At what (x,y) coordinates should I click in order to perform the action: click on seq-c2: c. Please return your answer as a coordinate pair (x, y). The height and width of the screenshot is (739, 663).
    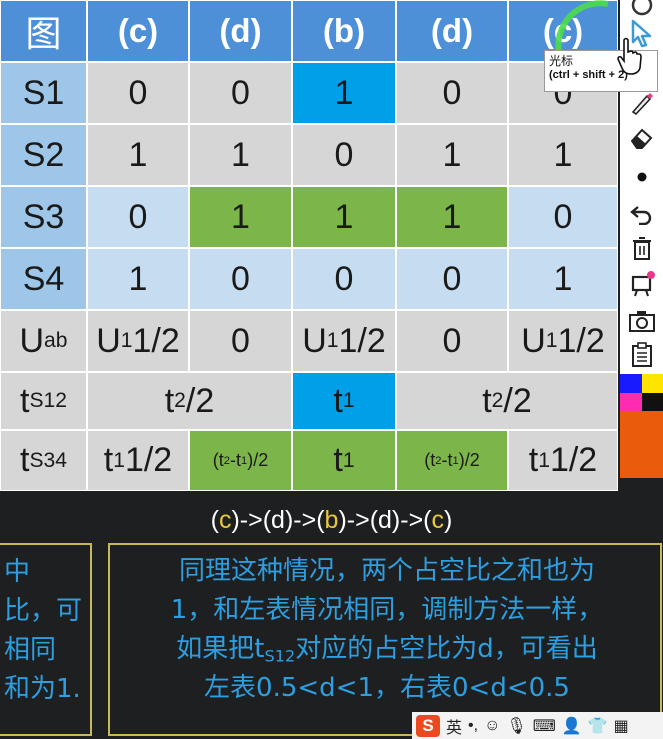
    Looking at the image, I should click on (438, 520).